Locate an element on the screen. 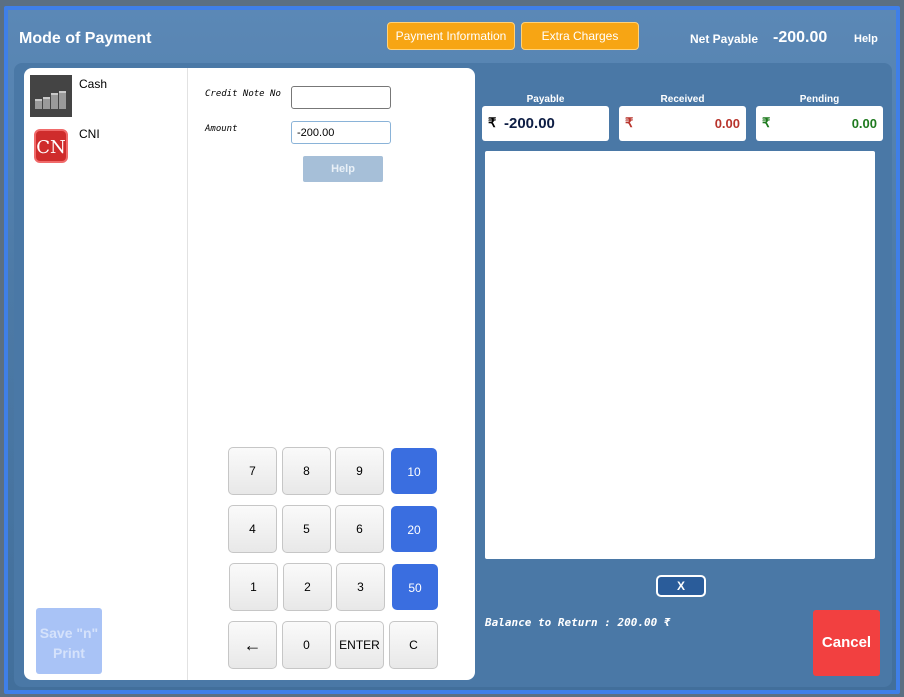  net-payable-value: -200.00 is located at coordinates (800, 37).